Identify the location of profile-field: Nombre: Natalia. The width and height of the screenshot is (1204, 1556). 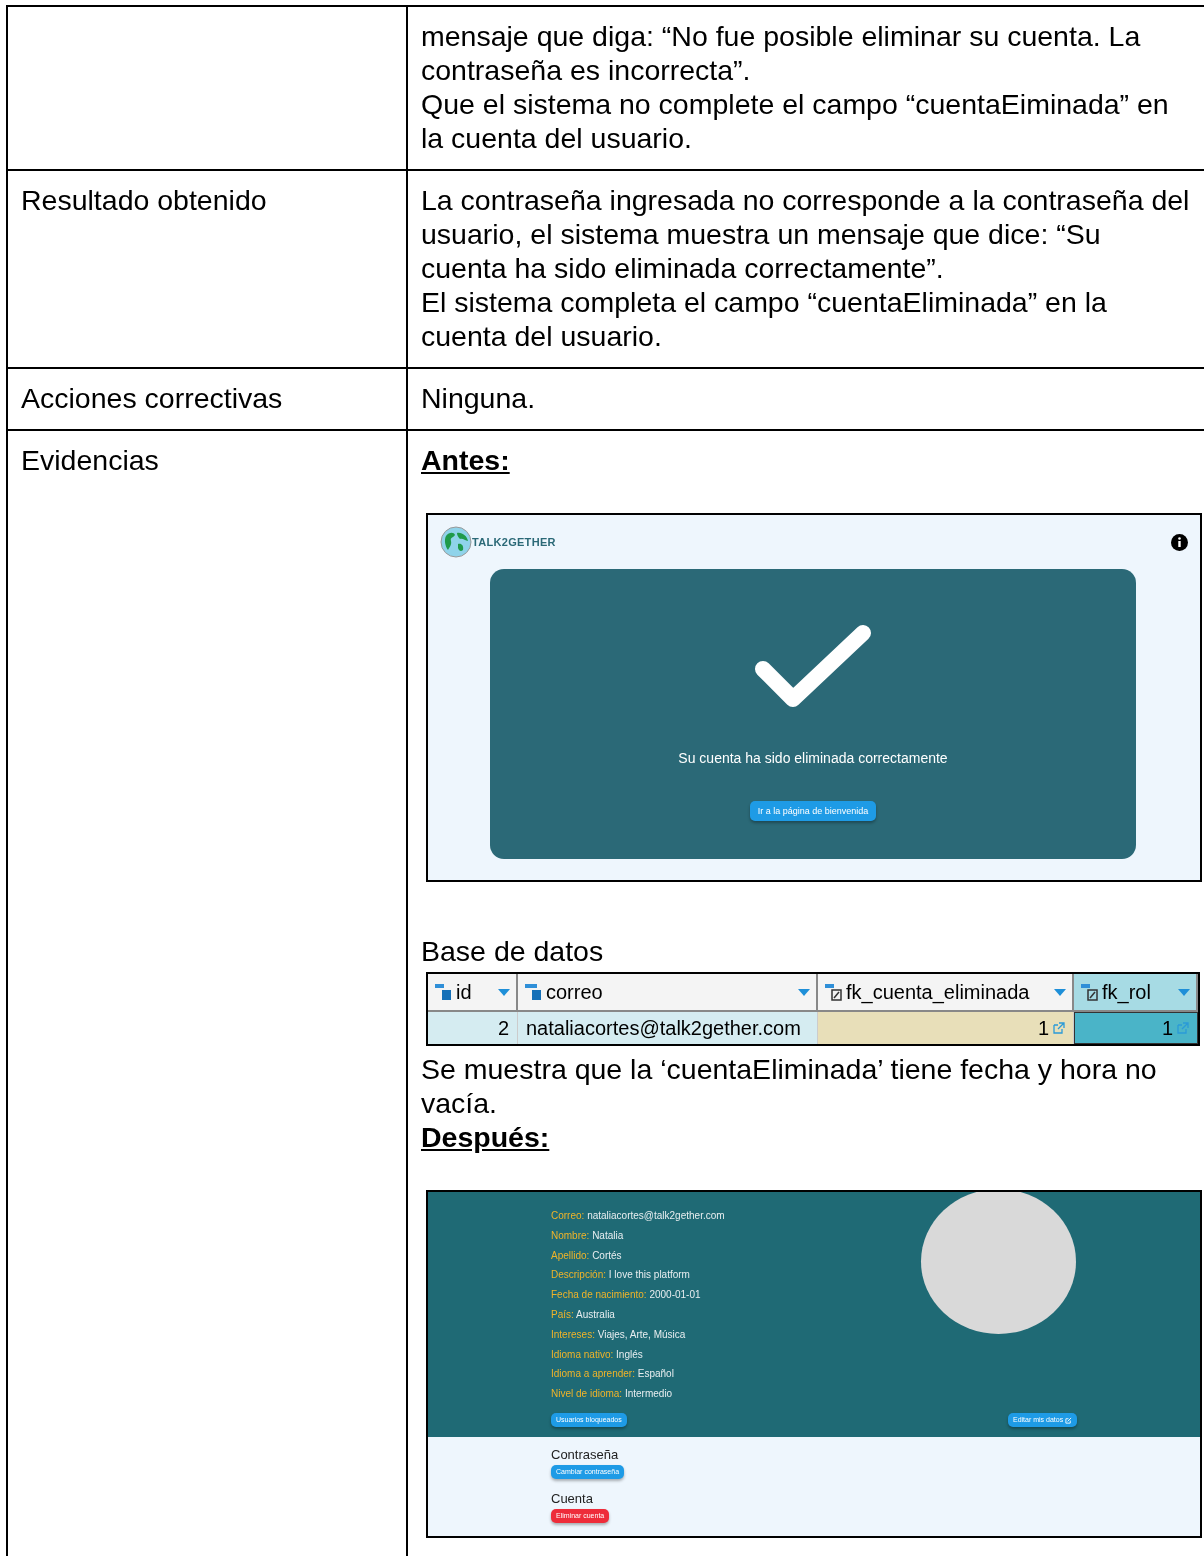
(638, 1235).